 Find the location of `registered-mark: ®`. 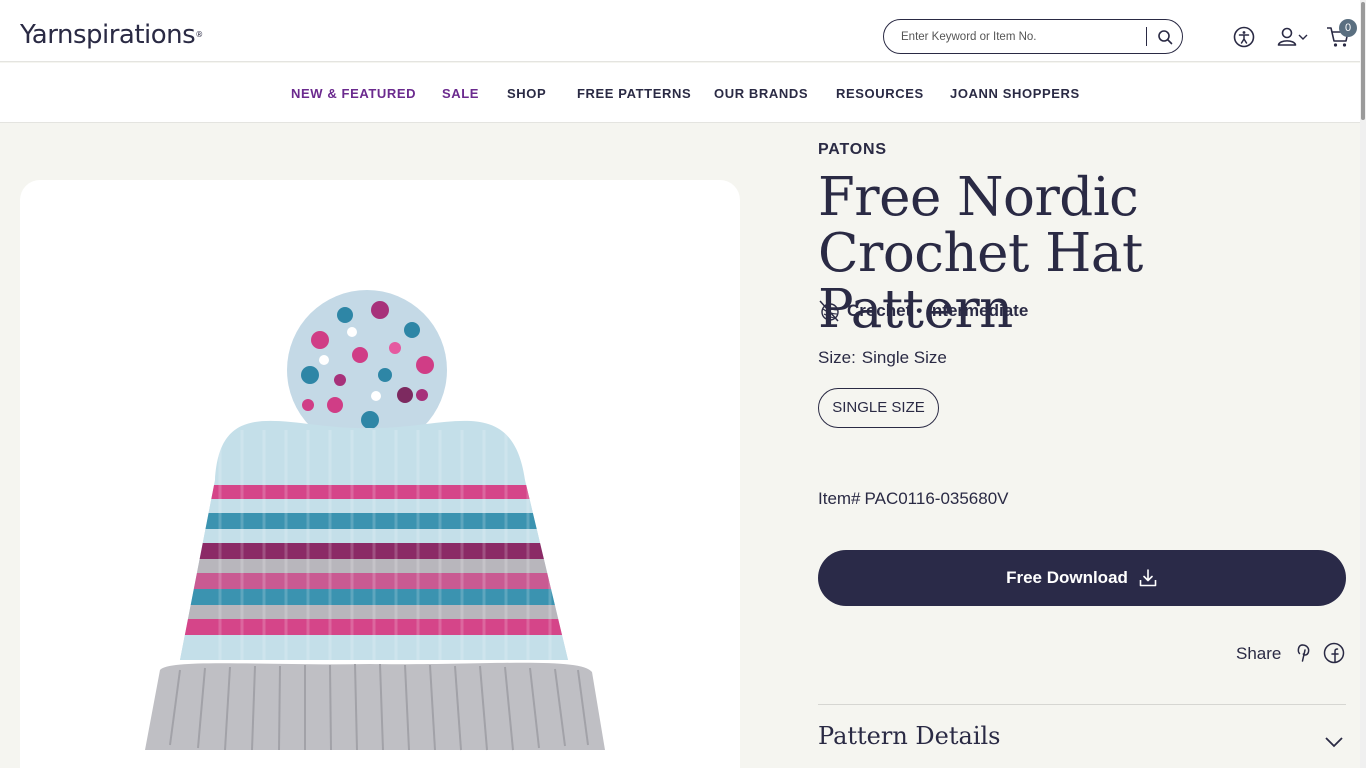

registered-mark: ® is located at coordinates (199, 34).